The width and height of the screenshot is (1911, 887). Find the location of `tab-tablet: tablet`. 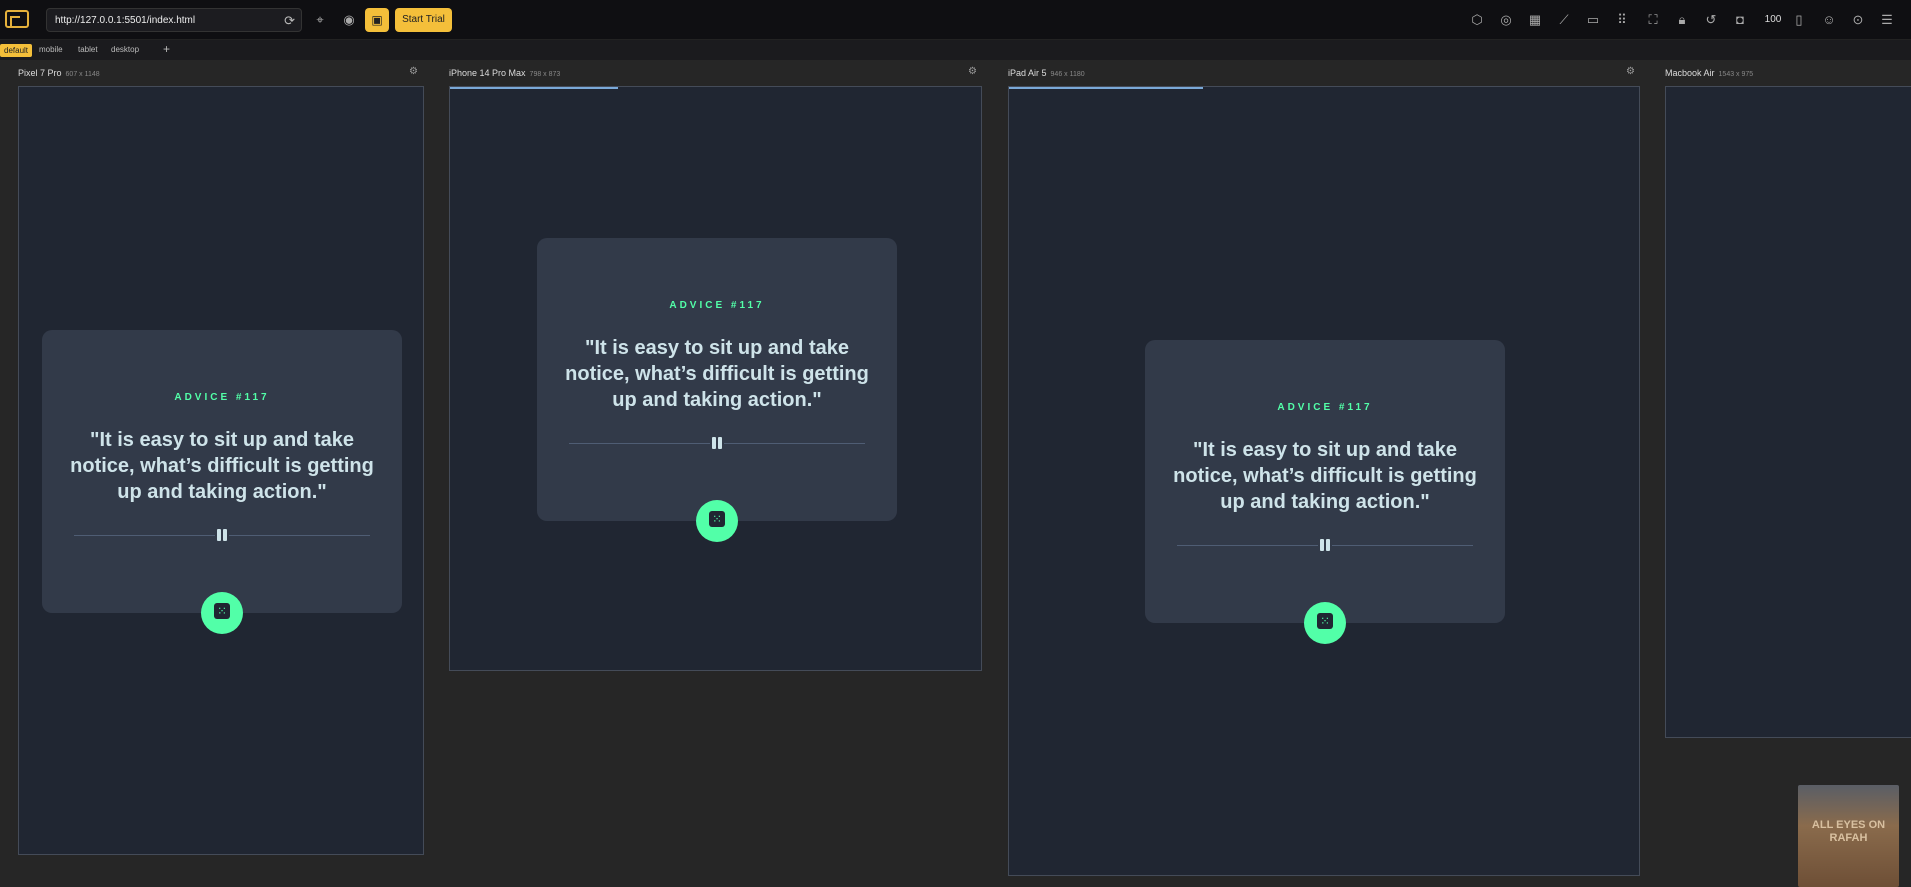

tab-tablet: tablet is located at coordinates (88, 49).